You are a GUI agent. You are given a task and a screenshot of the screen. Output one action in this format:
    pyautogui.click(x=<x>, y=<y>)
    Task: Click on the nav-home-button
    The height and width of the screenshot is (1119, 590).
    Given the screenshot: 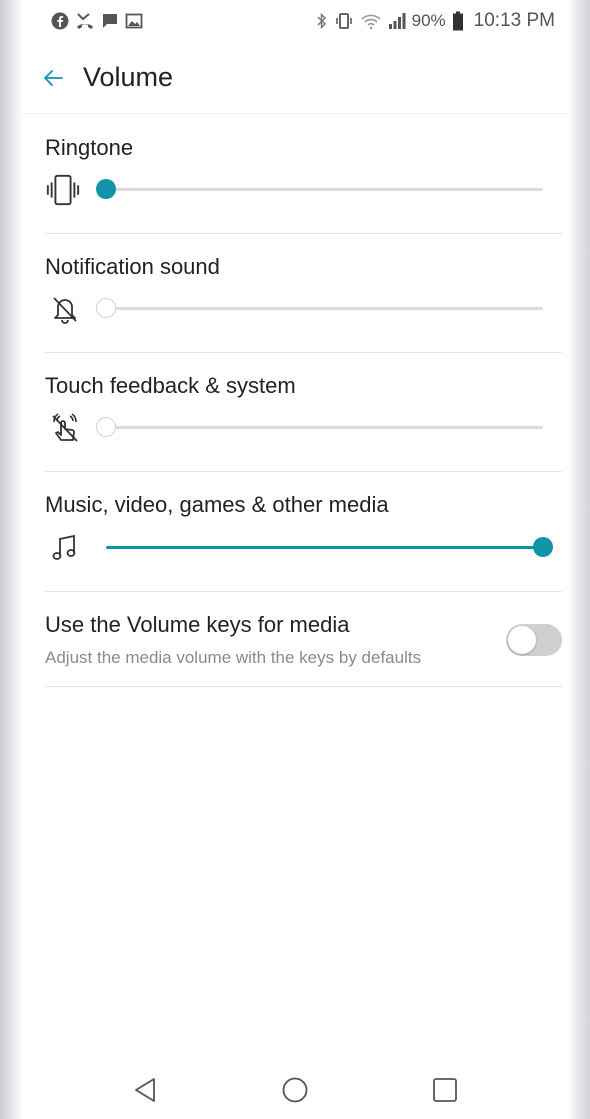 What is the action you would take?
    pyautogui.click(x=295, y=1090)
    